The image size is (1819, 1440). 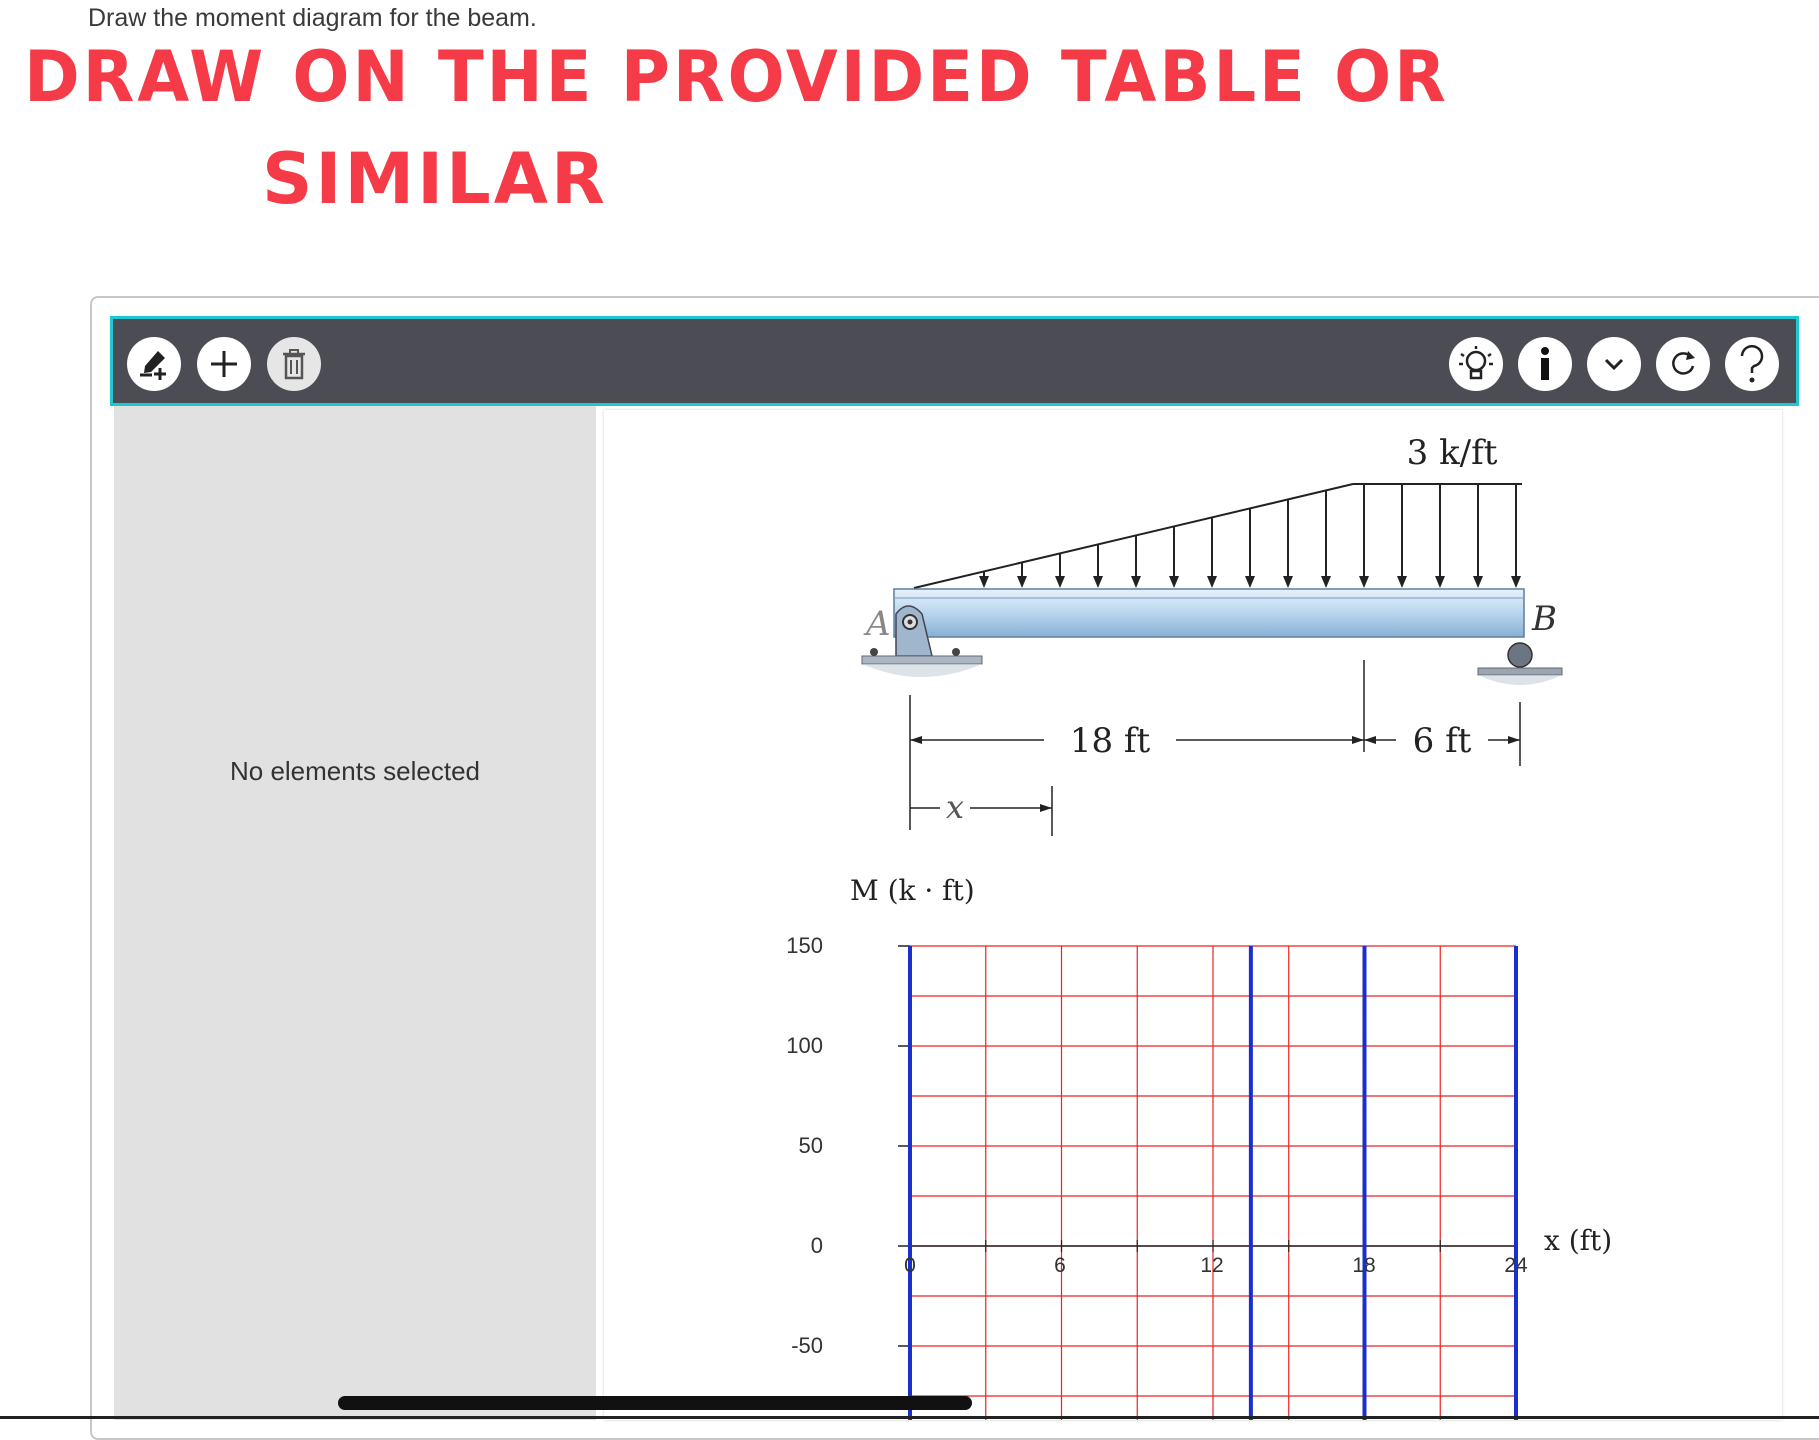 I want to click on pencil-add-icon, so click(x=153, y=365).